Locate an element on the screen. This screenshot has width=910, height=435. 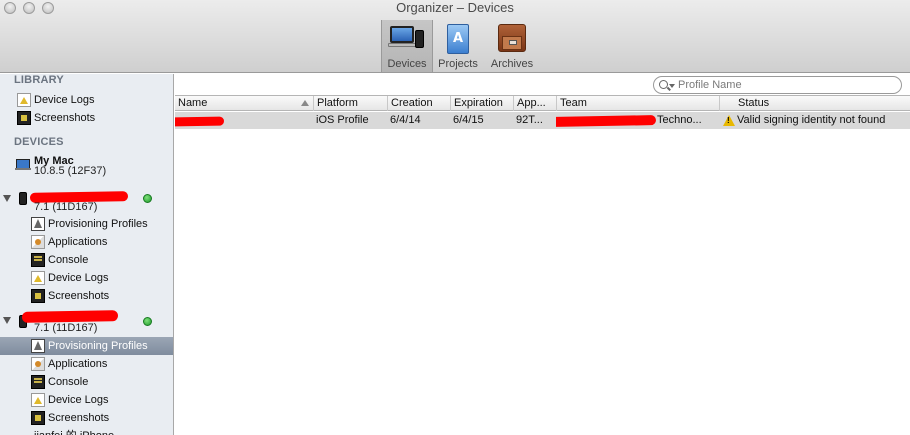
devices-icon is located at coordinates (406, 38).